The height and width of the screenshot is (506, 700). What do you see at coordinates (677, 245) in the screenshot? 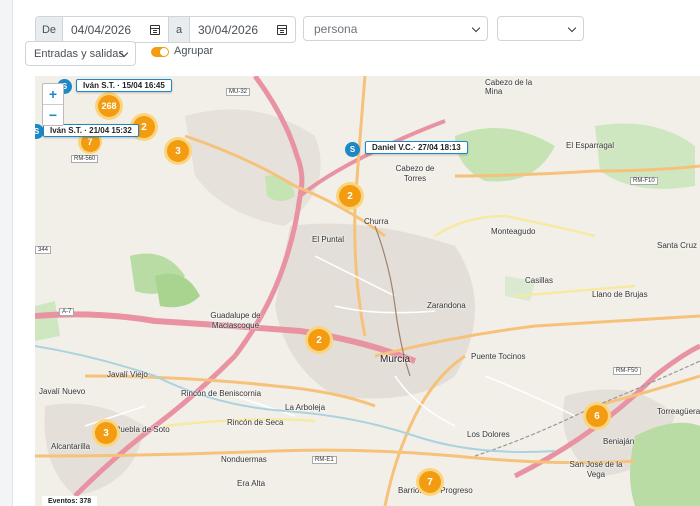
I see `place-label: Santa Cruz` at bounding box center [677, 245].